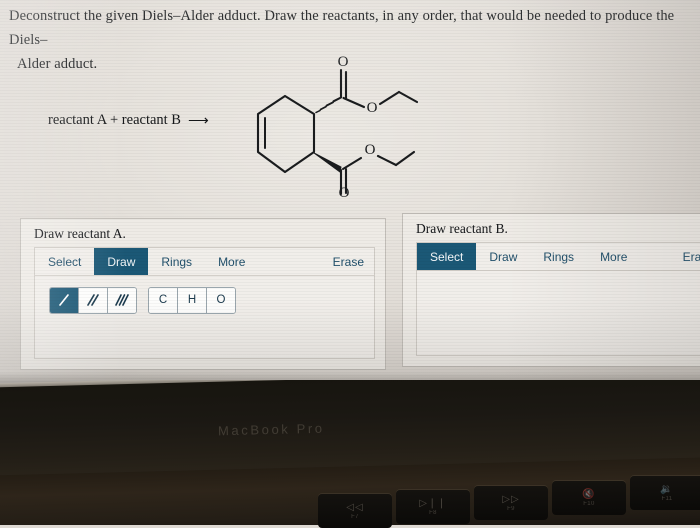 The image size is (700, 528). I want to click on bond-tool-group, so click(93, 300).